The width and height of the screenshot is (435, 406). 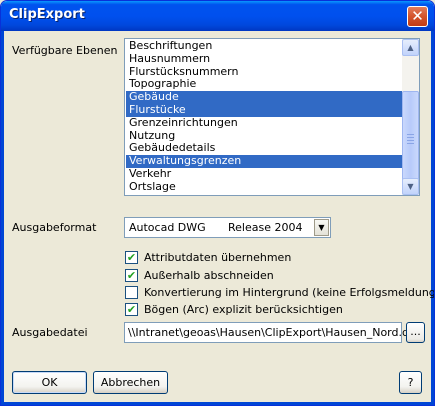 What do you see at coordinates (217, 403) in the screenshot?
I see `window-frame-bottom` at bounding box center [217, 403].